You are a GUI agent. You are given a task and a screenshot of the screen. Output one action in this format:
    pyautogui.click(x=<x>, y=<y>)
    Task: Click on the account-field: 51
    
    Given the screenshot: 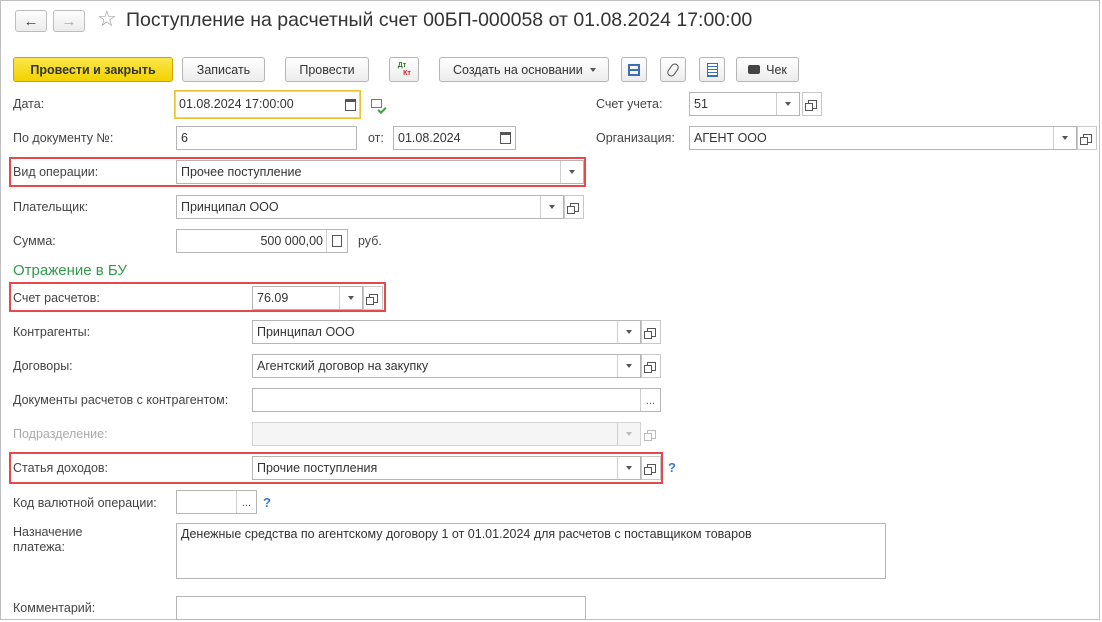 What is the action you would take?
    pyautogui.click(x=744, y=104)
    